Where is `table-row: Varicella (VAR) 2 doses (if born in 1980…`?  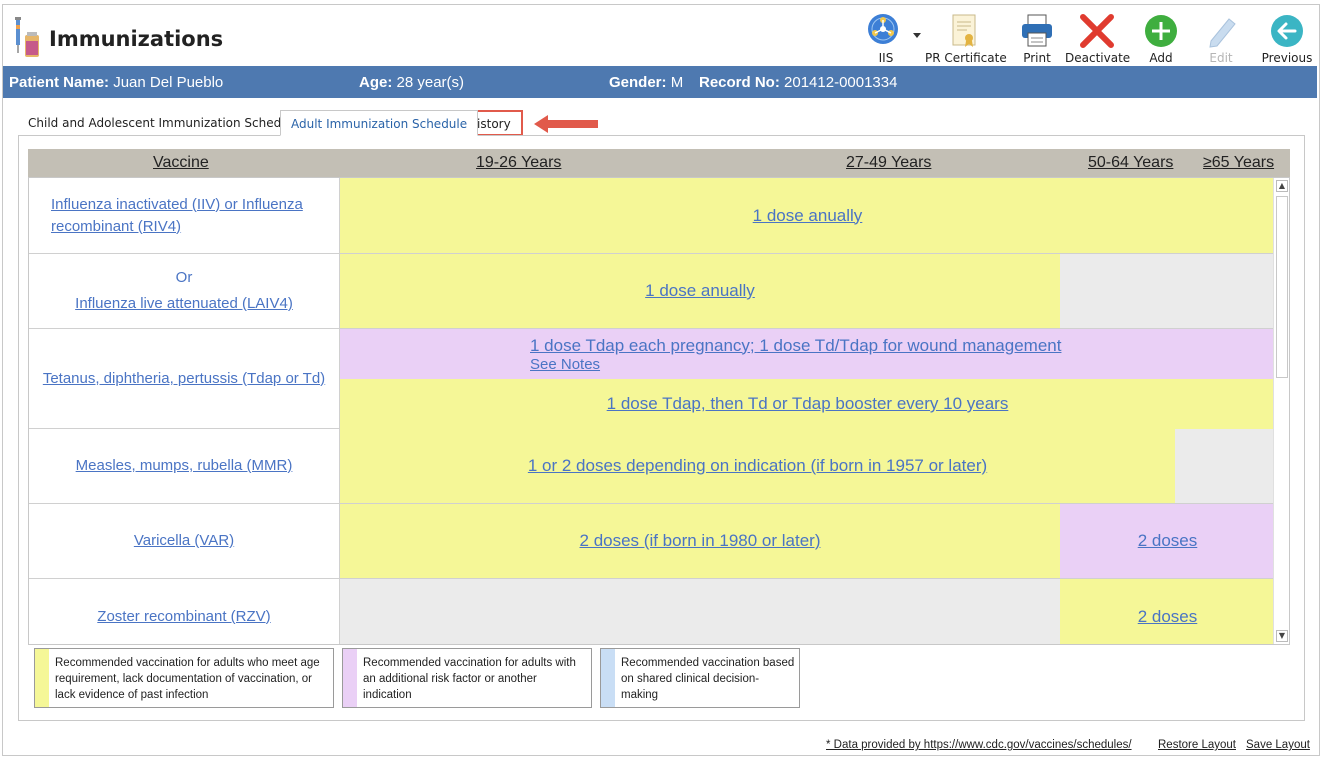
table-row: Varicella (VAR) 2 doses (if born in 1980… is located at coordinates (652, 541).